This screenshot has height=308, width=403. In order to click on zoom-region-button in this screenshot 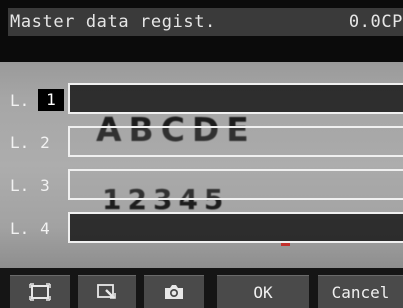, I will do `click(107, 291)`.